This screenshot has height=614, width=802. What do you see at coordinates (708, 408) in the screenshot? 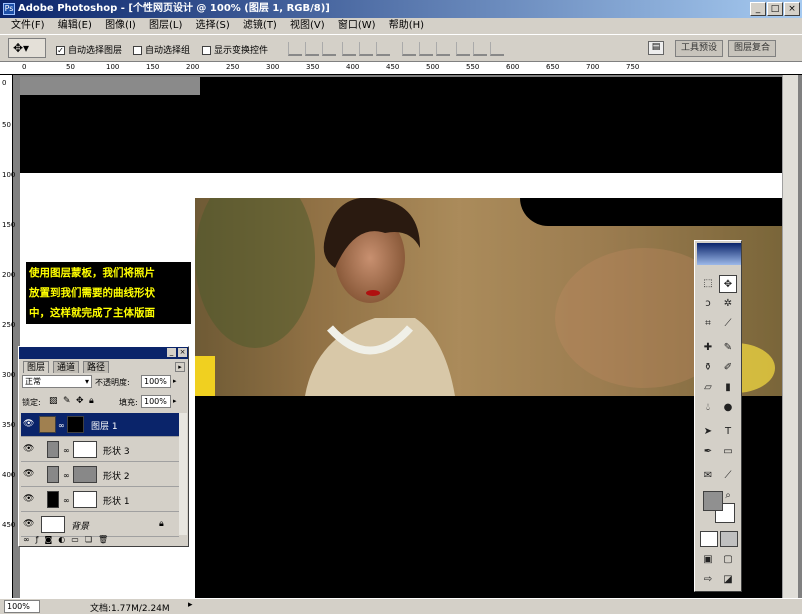
I see `blur-tool-icon: 💧︎` at bounding box center [708, 408].